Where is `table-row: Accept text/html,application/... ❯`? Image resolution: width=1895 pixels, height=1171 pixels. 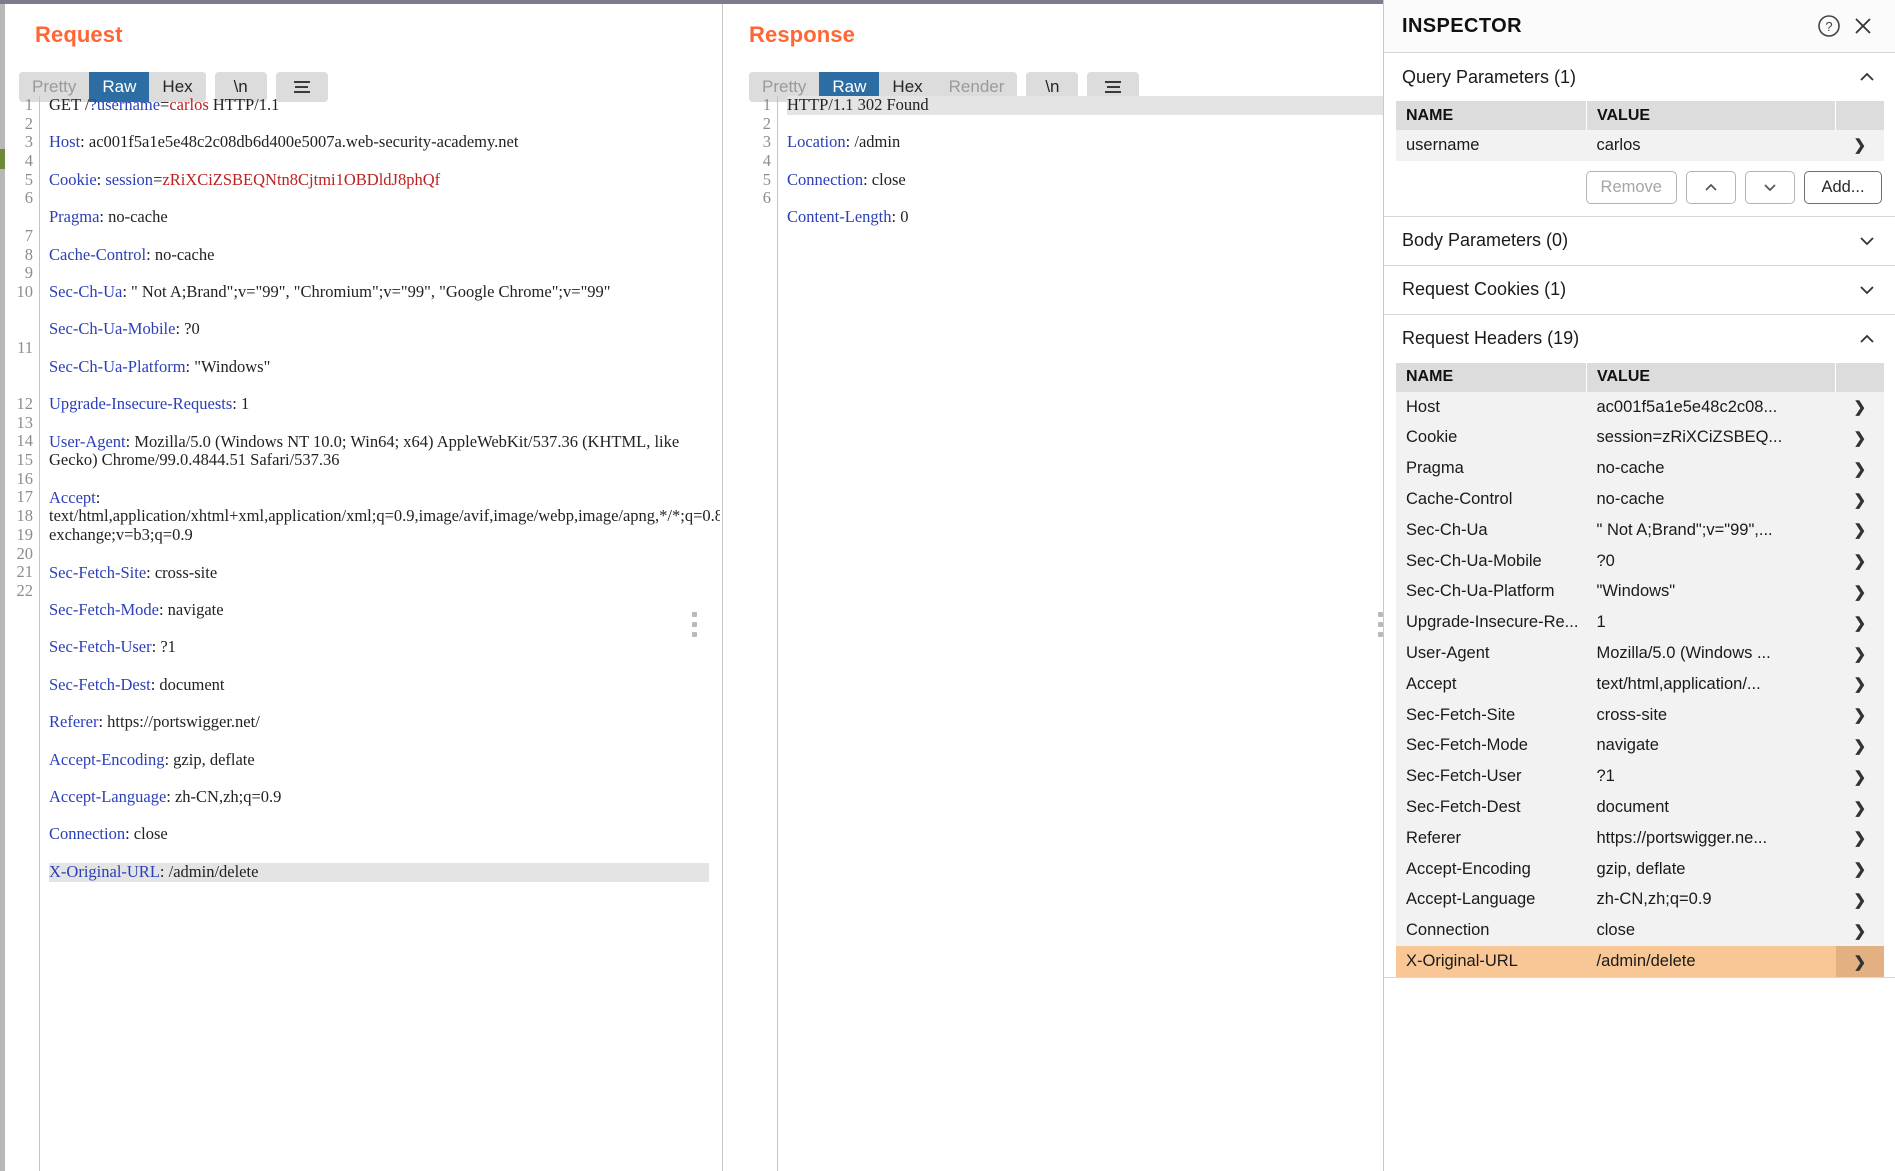 table-row: Accept text/html,application/... ❯ is located at coordinates (1640, 684).